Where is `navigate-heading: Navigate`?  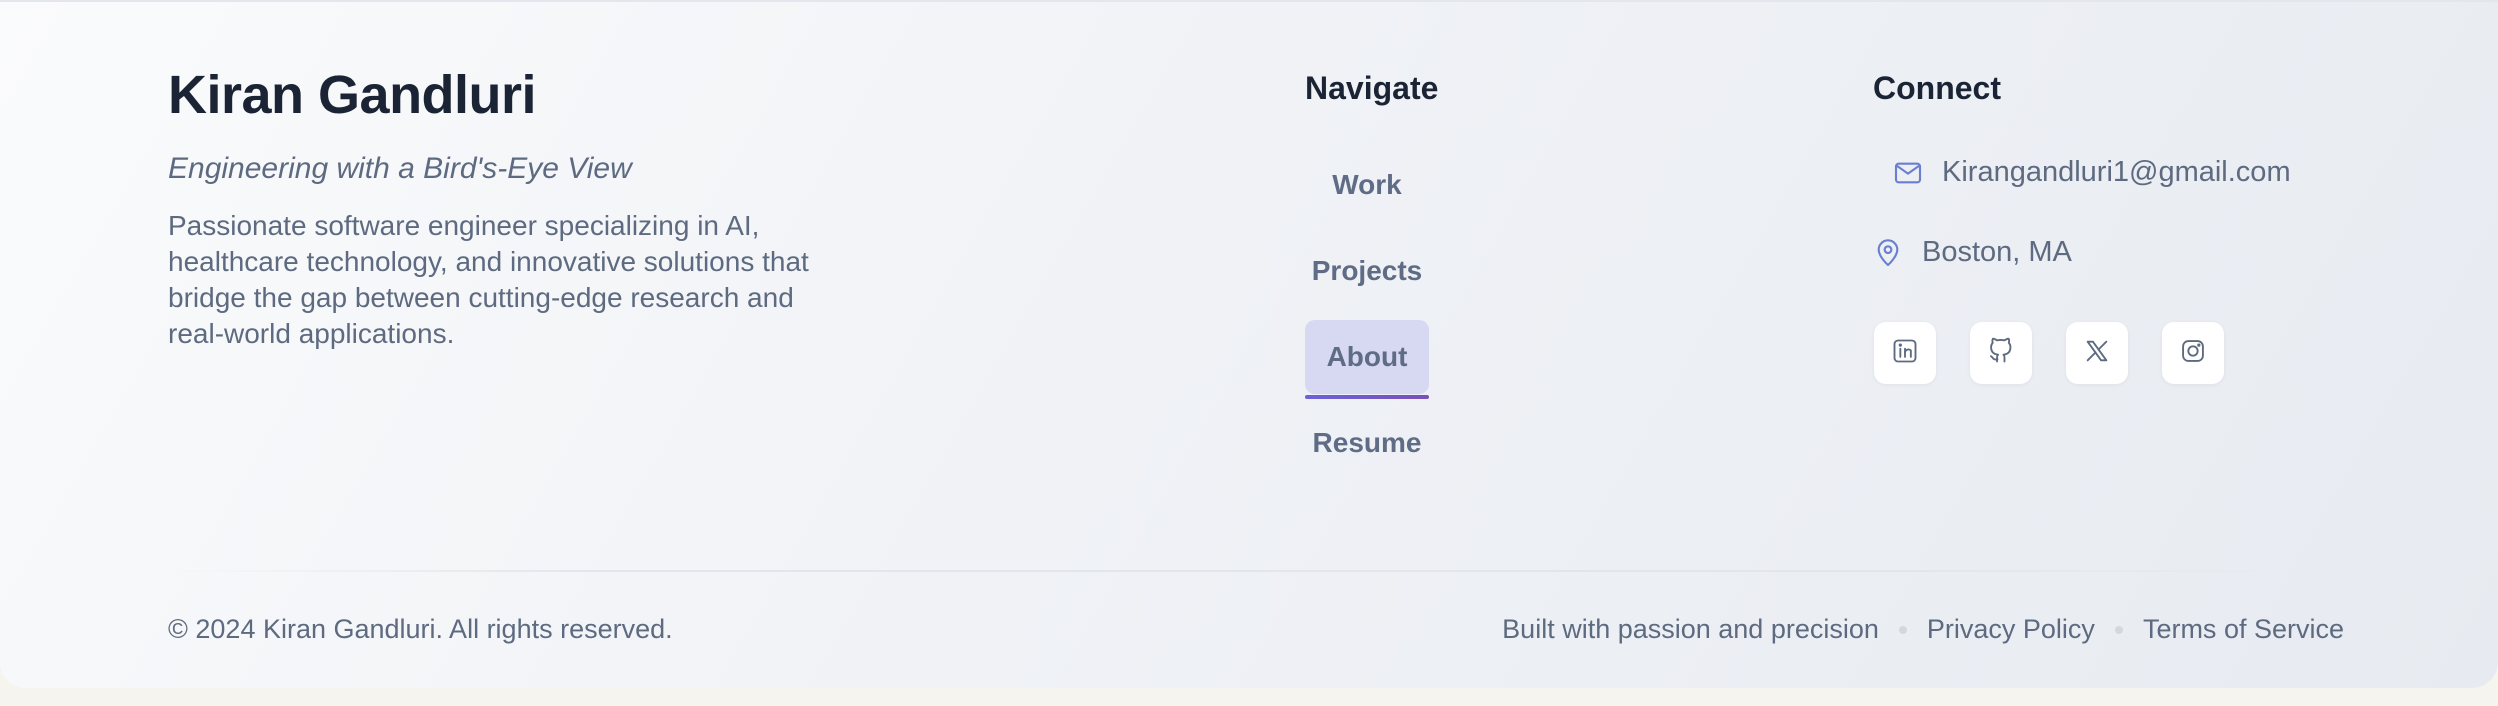
navigate-heading: Navigate is located at coordinates (1372, 88).